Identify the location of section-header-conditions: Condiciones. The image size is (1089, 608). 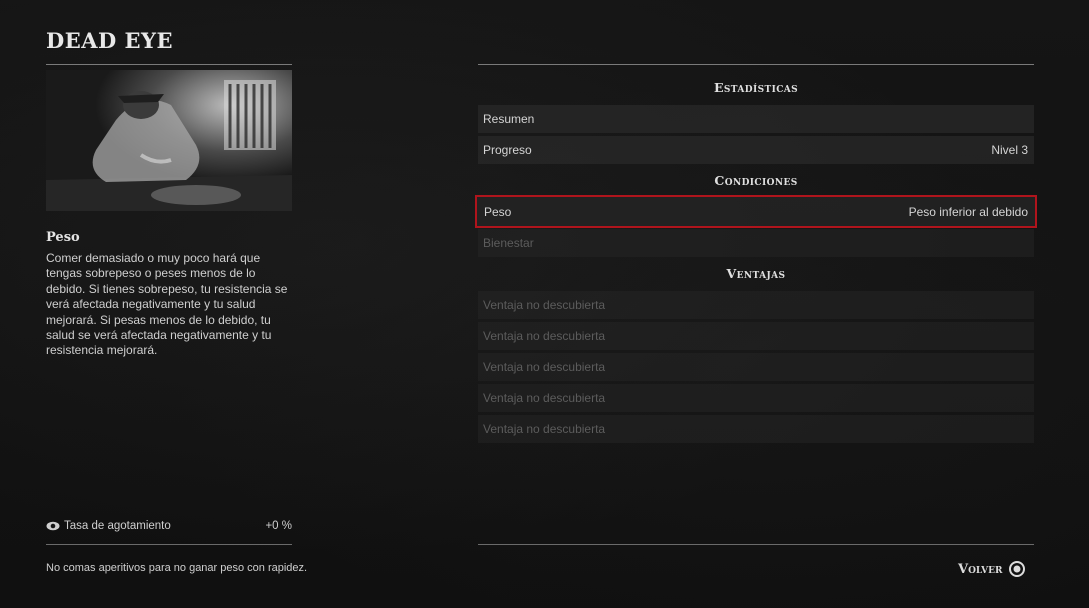
(756, 180).